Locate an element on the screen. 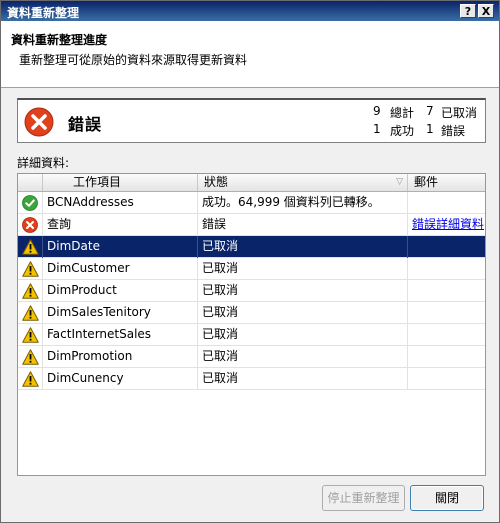 The width and height of the screenshot is (500, 523). header-subtitle: 重新整理可從原始的資料來源取得更新資料 is located at coordinates (133, 60).